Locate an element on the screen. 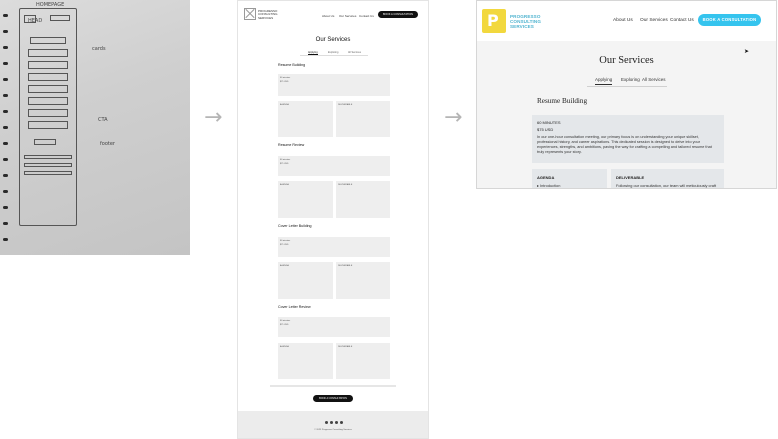  logo-icon: P is located at coordinates (494, 21).